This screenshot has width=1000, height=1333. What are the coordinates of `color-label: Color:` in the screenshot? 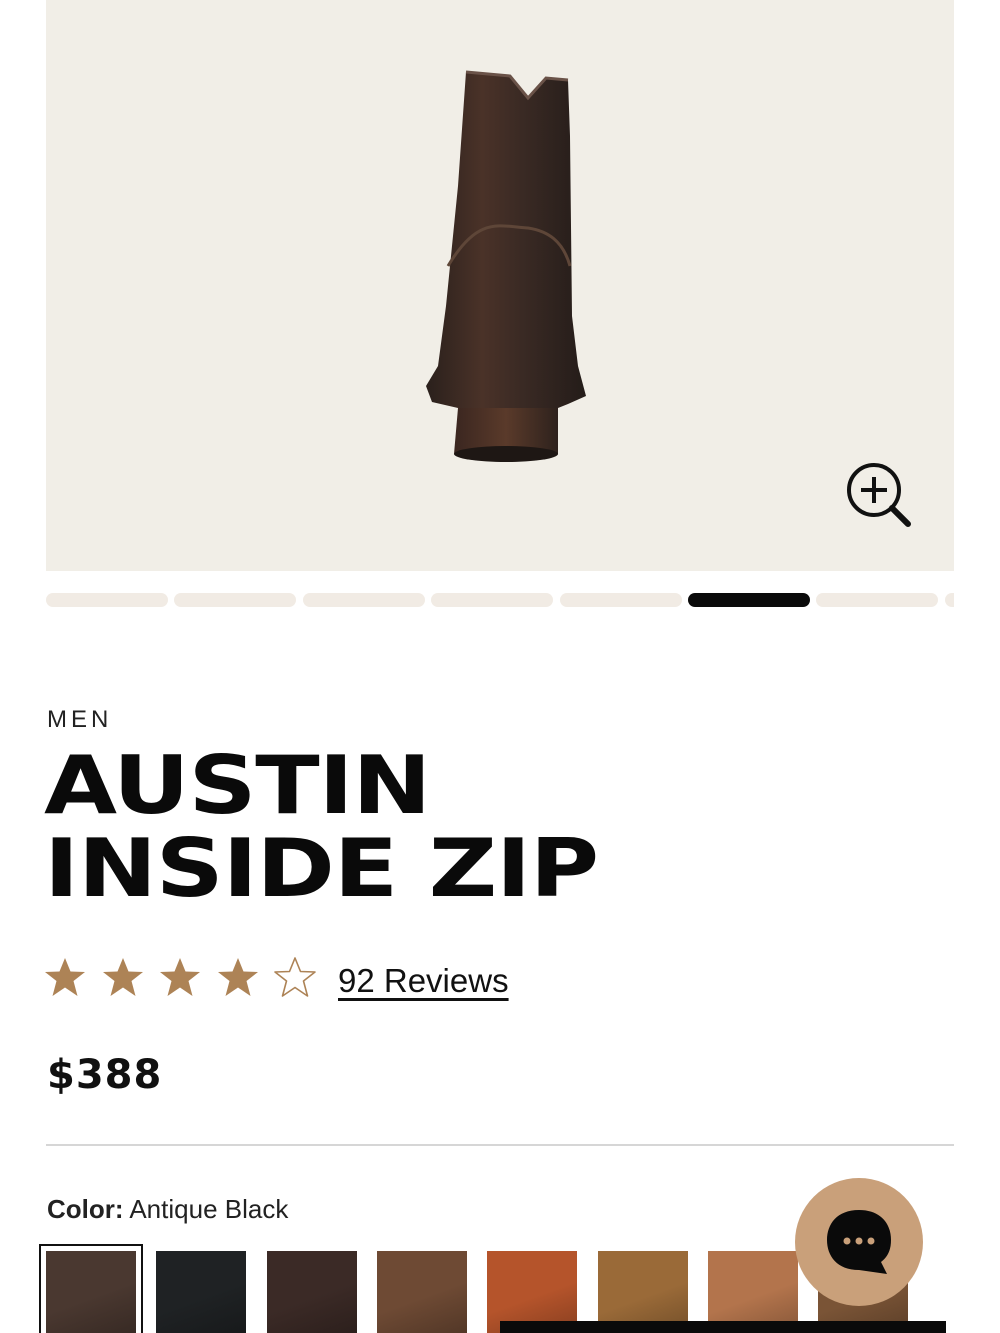 It's located at (85, 1209).